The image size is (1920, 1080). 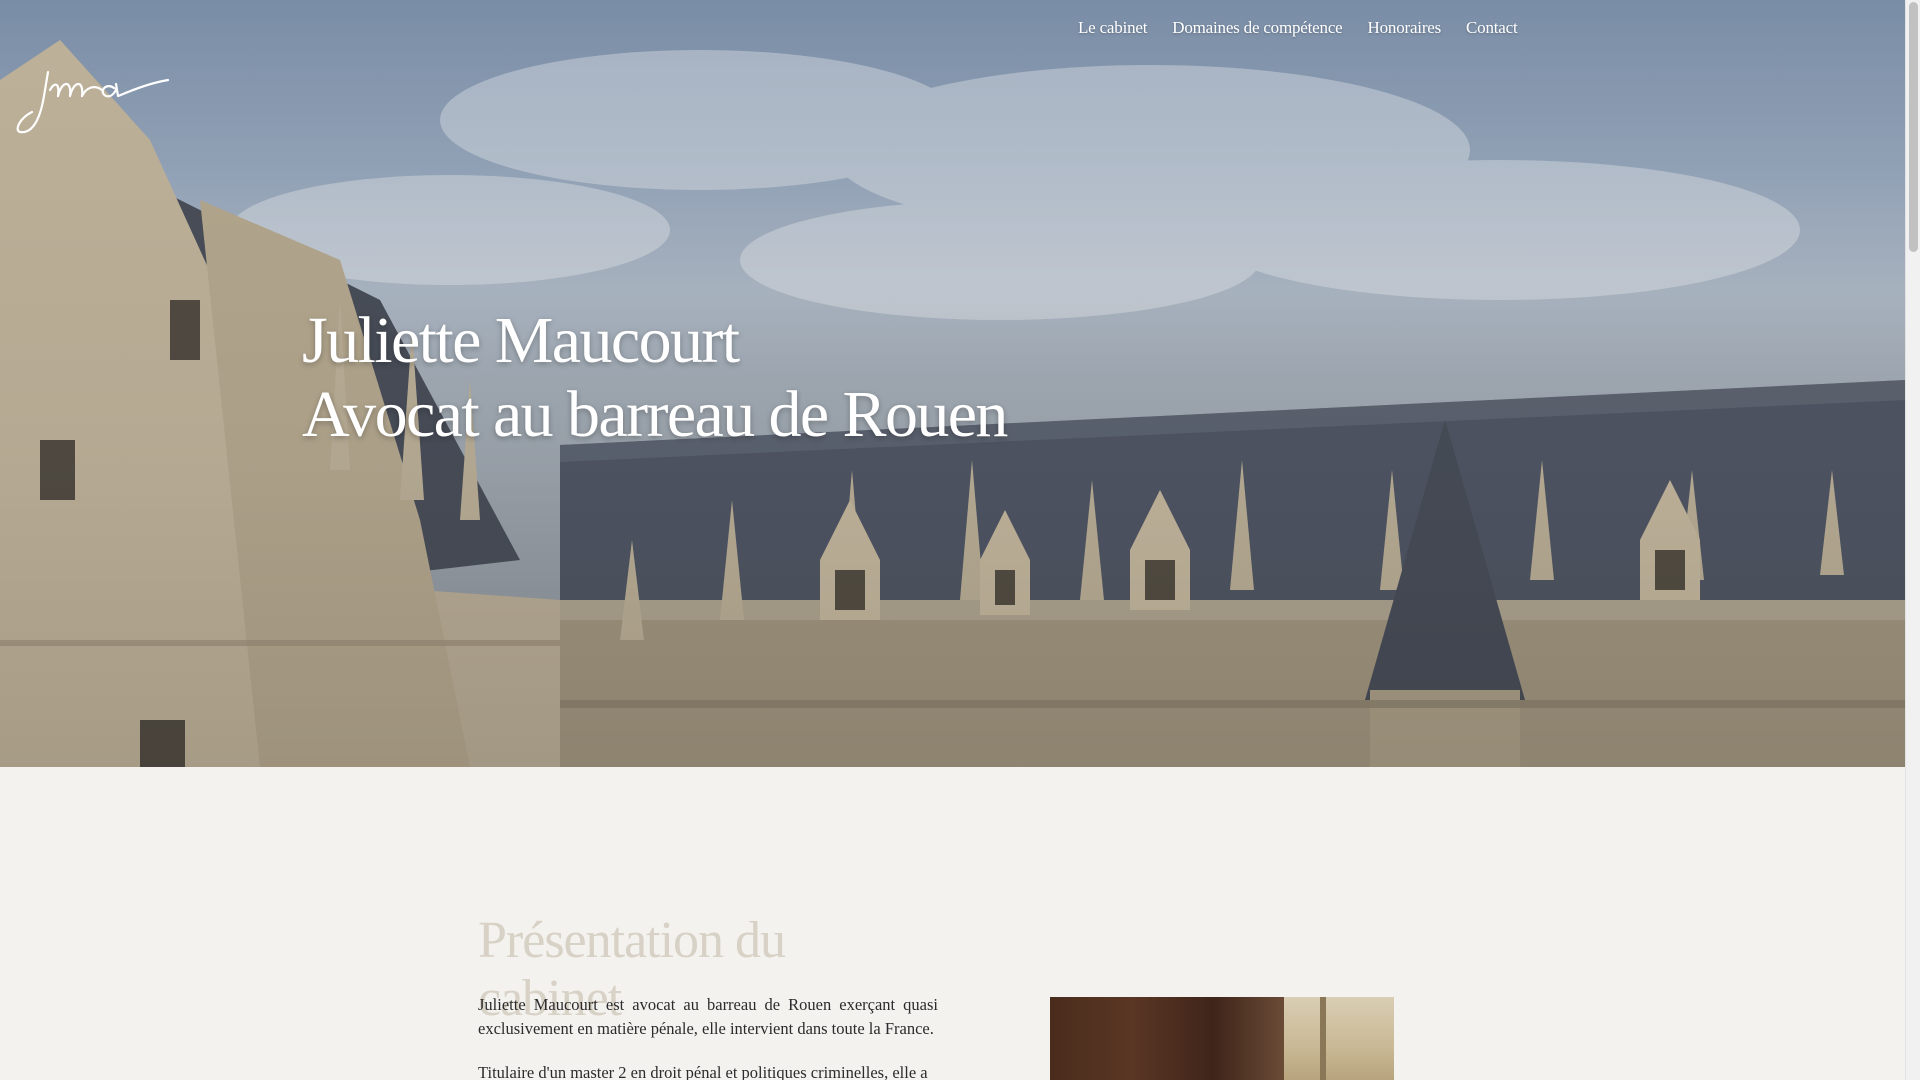 What do you see at coordinates (94, 102) in the screenshot?
I see `jma-signature-logo-icon` at bounding box center [94, 102].